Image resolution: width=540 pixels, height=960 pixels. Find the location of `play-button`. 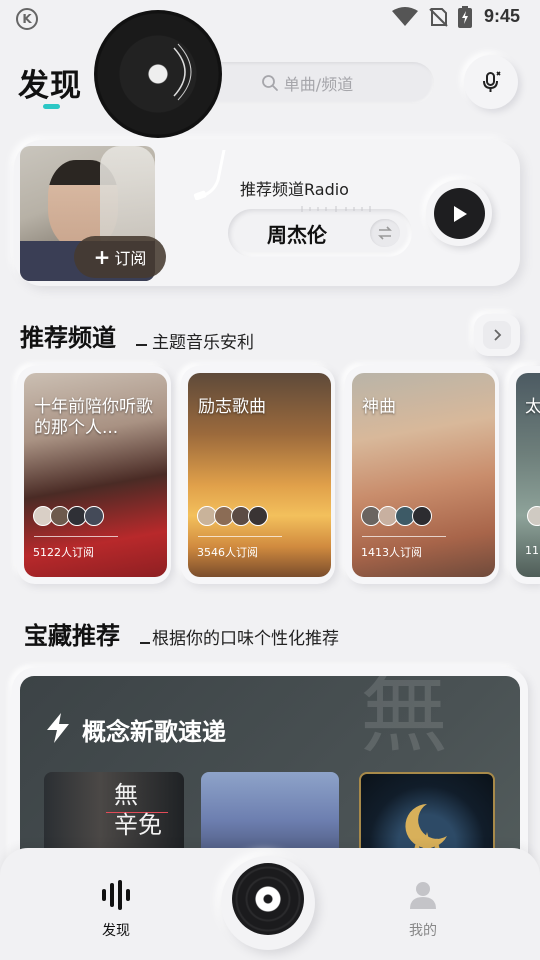

play-button is located at coordinates (459, 213).